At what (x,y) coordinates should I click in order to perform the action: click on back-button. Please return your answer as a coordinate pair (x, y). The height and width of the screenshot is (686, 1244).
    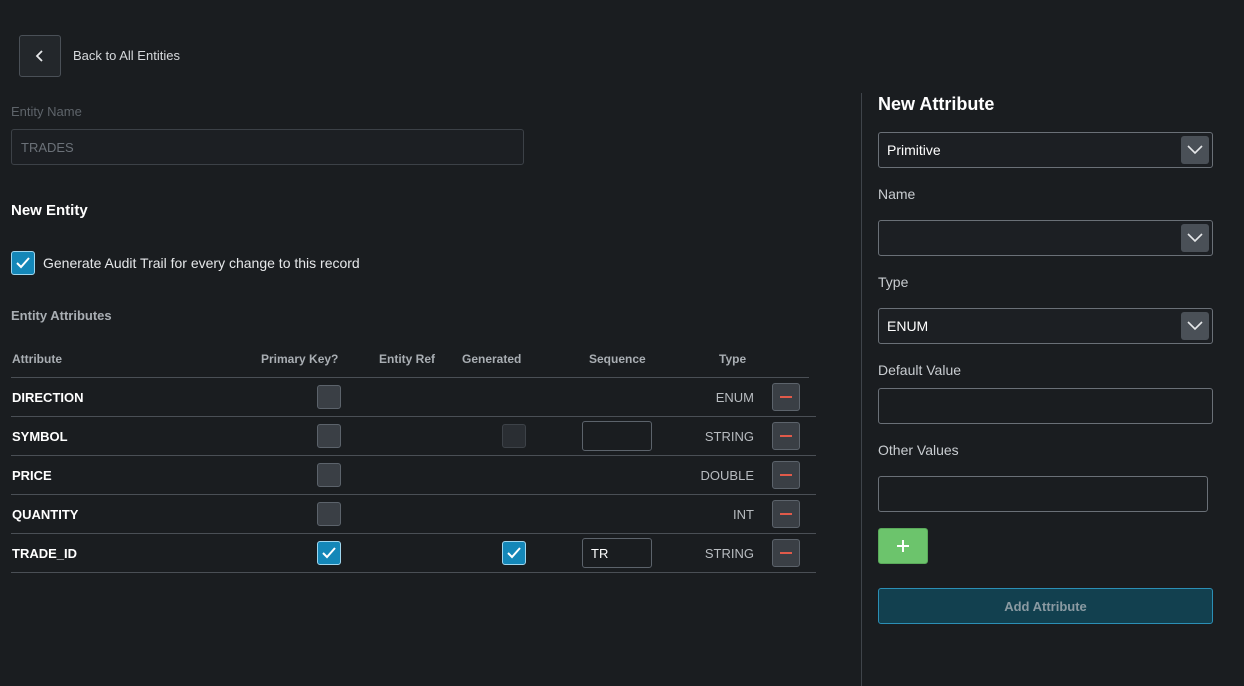
    Looking at the image, I should click on (40, 56).